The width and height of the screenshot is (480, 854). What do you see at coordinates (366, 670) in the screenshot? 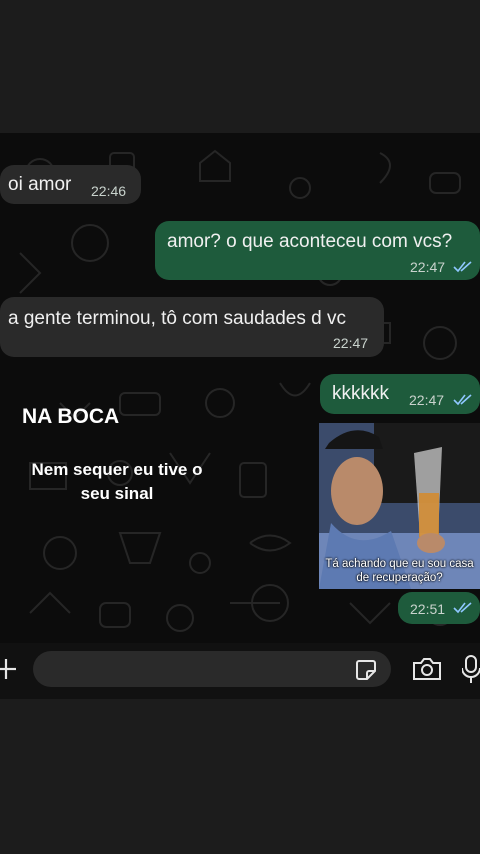
I see `sticker-icon` at bounding box center [366, 670].